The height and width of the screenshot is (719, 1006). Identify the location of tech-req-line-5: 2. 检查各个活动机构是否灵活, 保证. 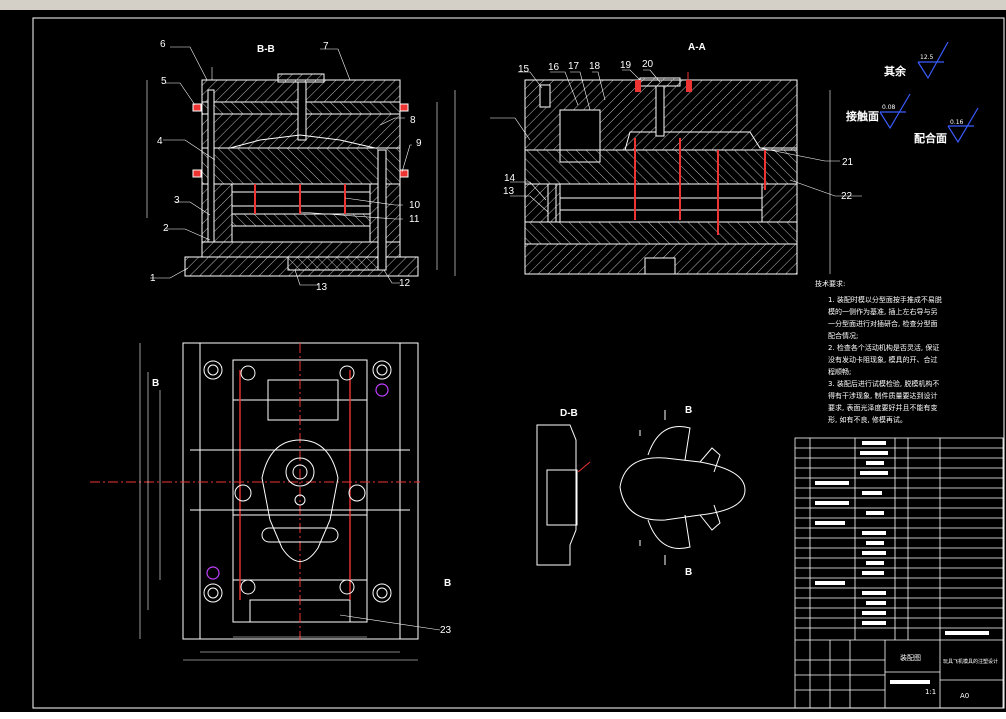
(883, 347).